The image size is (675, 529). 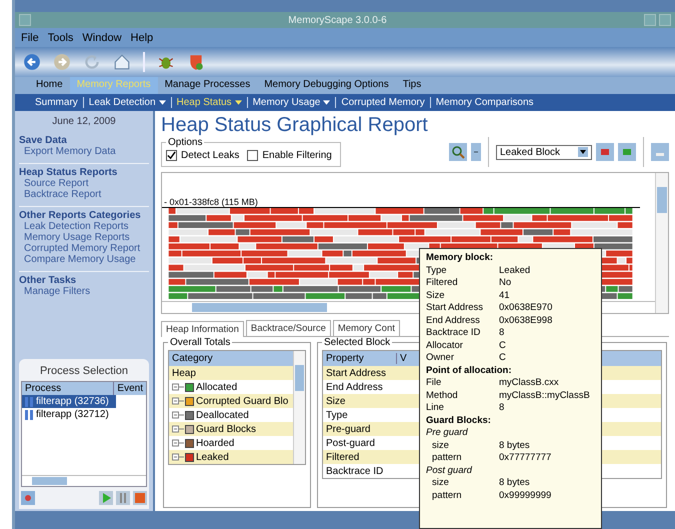 I want to click on group-label: Options, so click(x=185, y=142).